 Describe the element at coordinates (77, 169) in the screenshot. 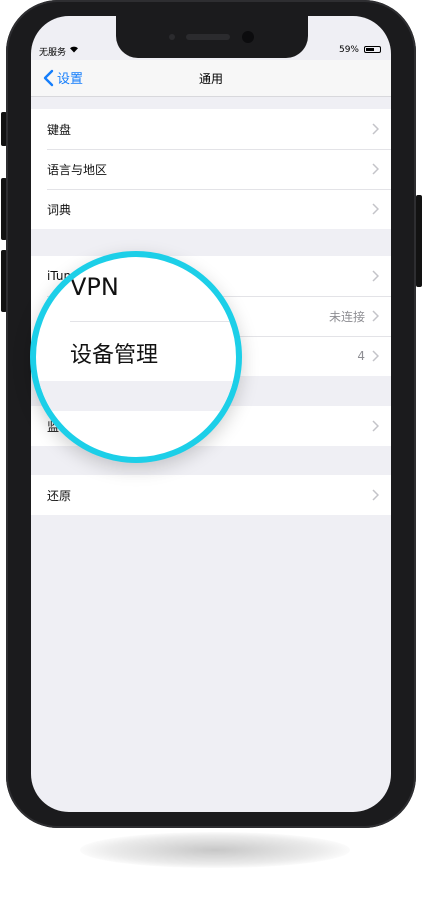

I see `row-label: 语言与地区` at that location.